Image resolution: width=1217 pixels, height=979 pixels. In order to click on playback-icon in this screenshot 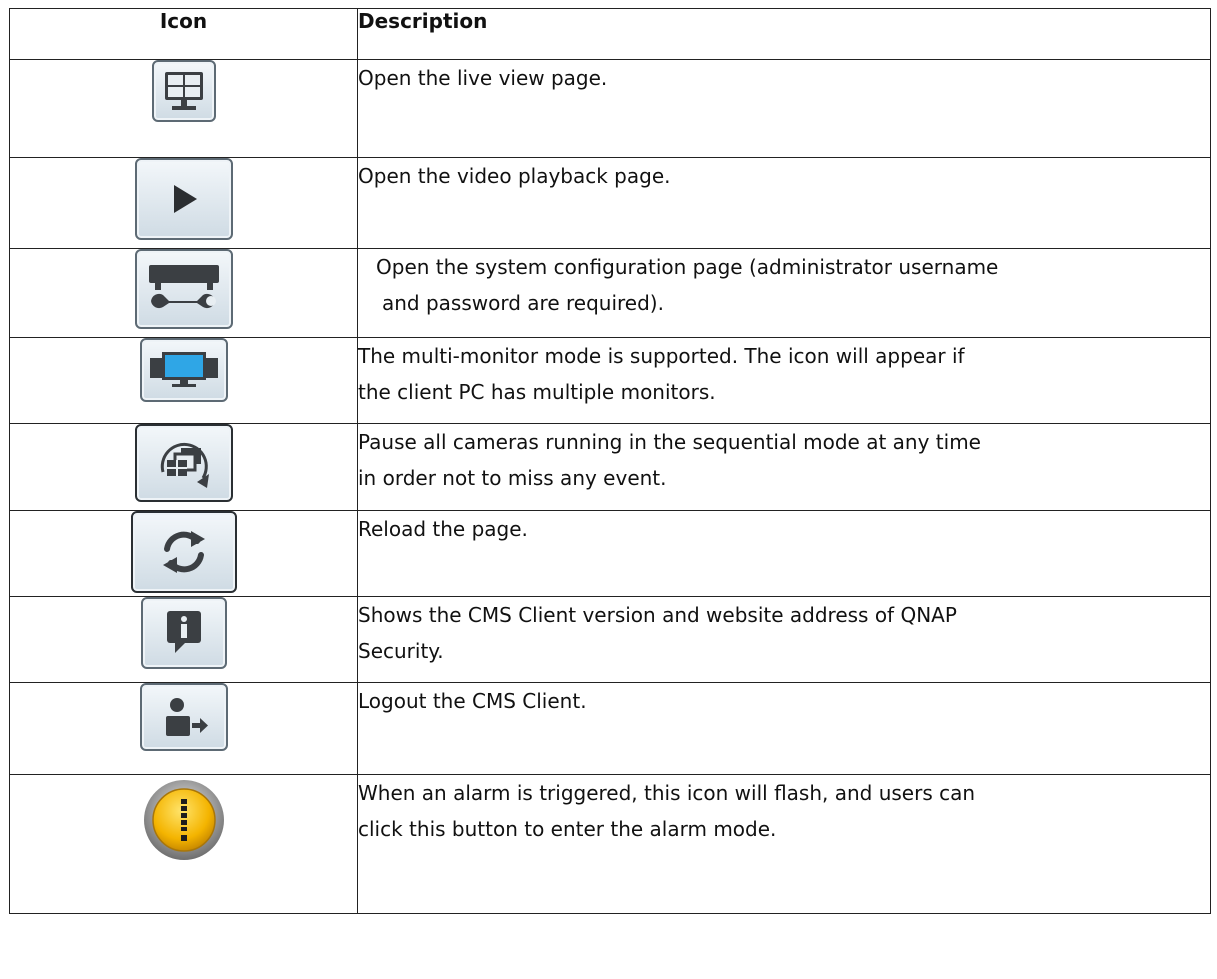, I will do `click(183, 199)`.